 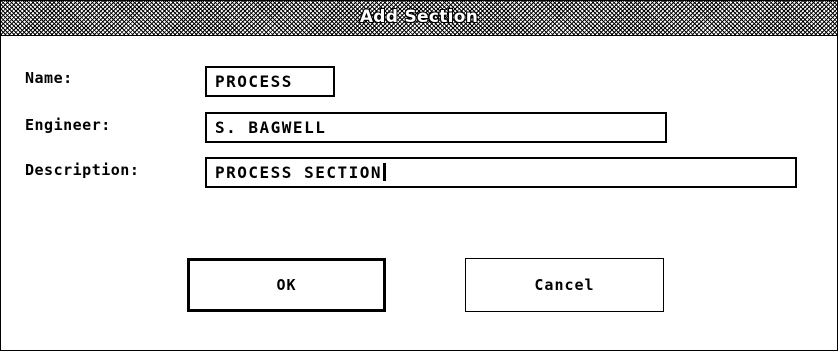 What do you see at coordinates (436, 127) in the screenshot?
I see `engineer-field: S. BAGWELL` at bounding box center [436, 127].